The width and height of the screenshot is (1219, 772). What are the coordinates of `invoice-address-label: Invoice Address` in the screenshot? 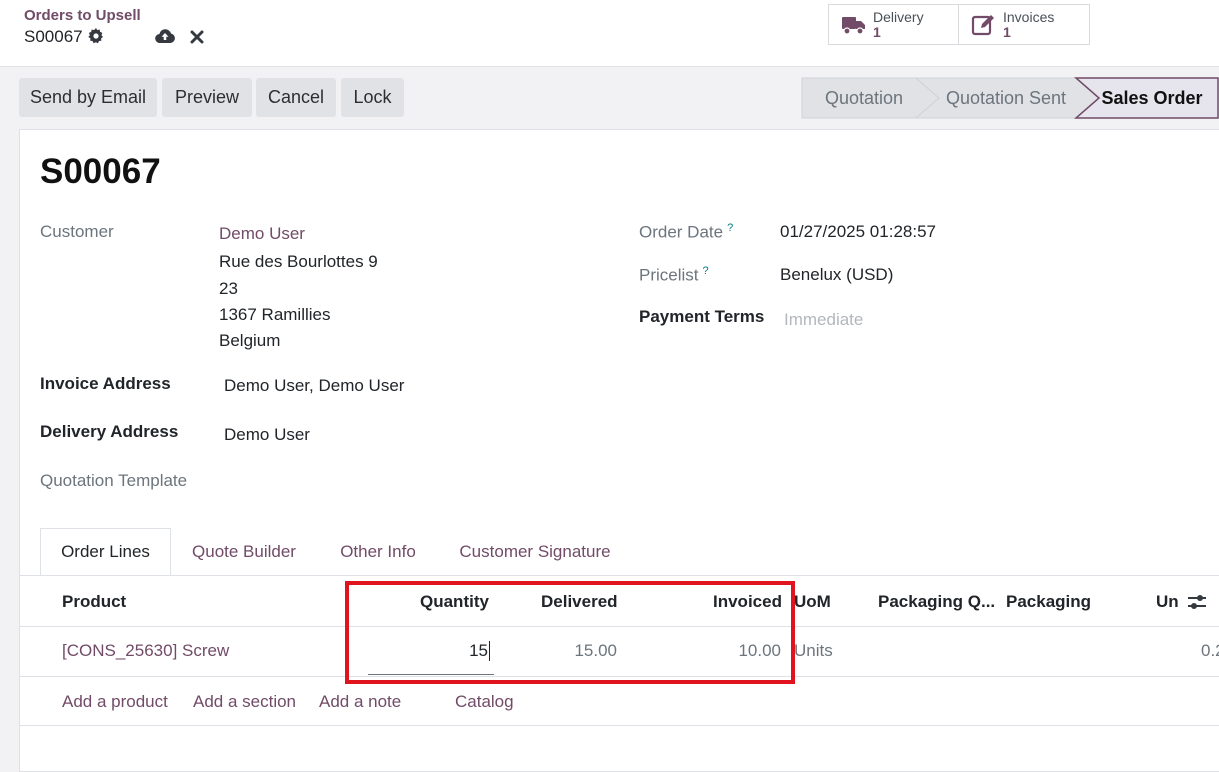 It's located at (105, 383).